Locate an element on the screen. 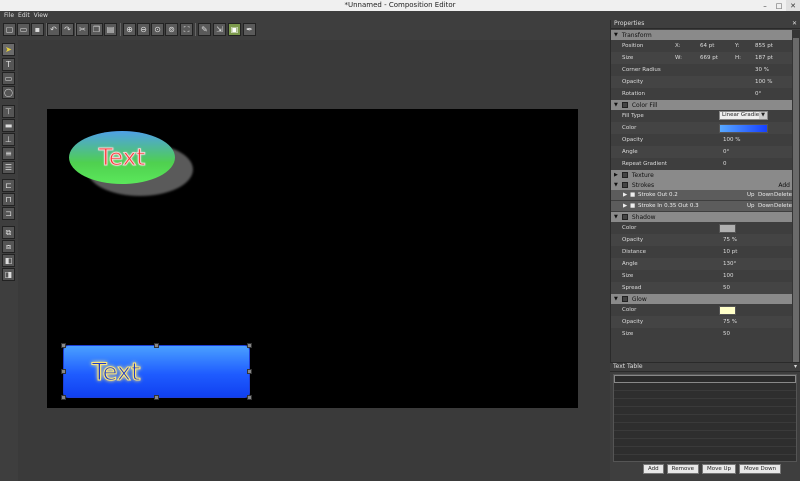 This screenshot has width=800, height=481. fill-opacity-value: 100 % is located at coordinates (731, 140).